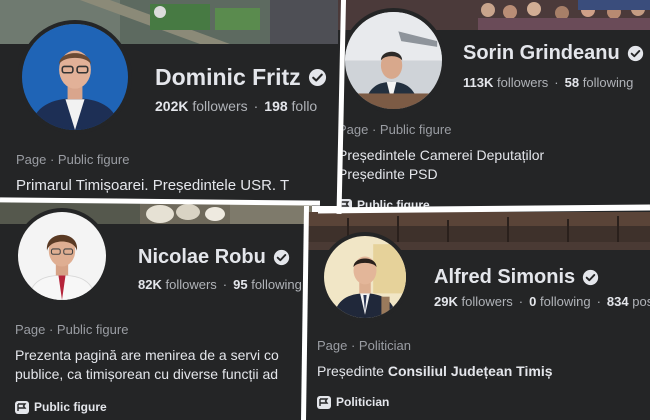 This screenshot has height=420, width=650. I want to click on profile-name: Alfred Simonis, so click(504, 277).